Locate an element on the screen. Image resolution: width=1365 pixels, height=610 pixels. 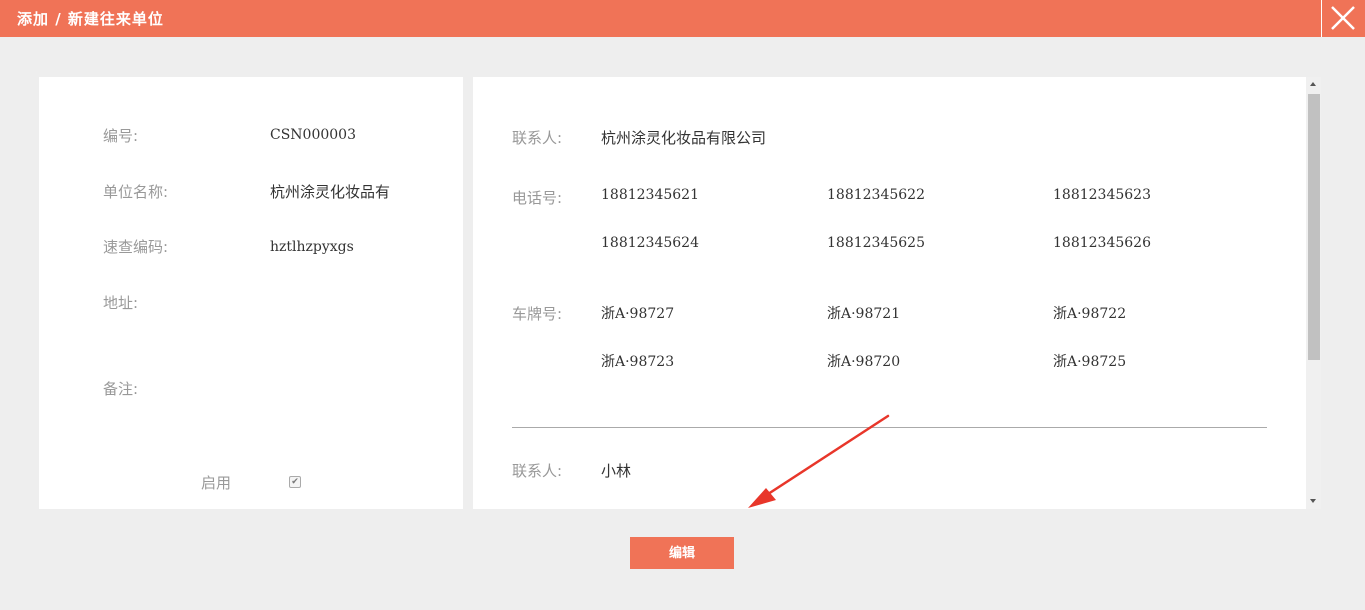
annotation-arrow-icon is located at coordinates (819, 461).